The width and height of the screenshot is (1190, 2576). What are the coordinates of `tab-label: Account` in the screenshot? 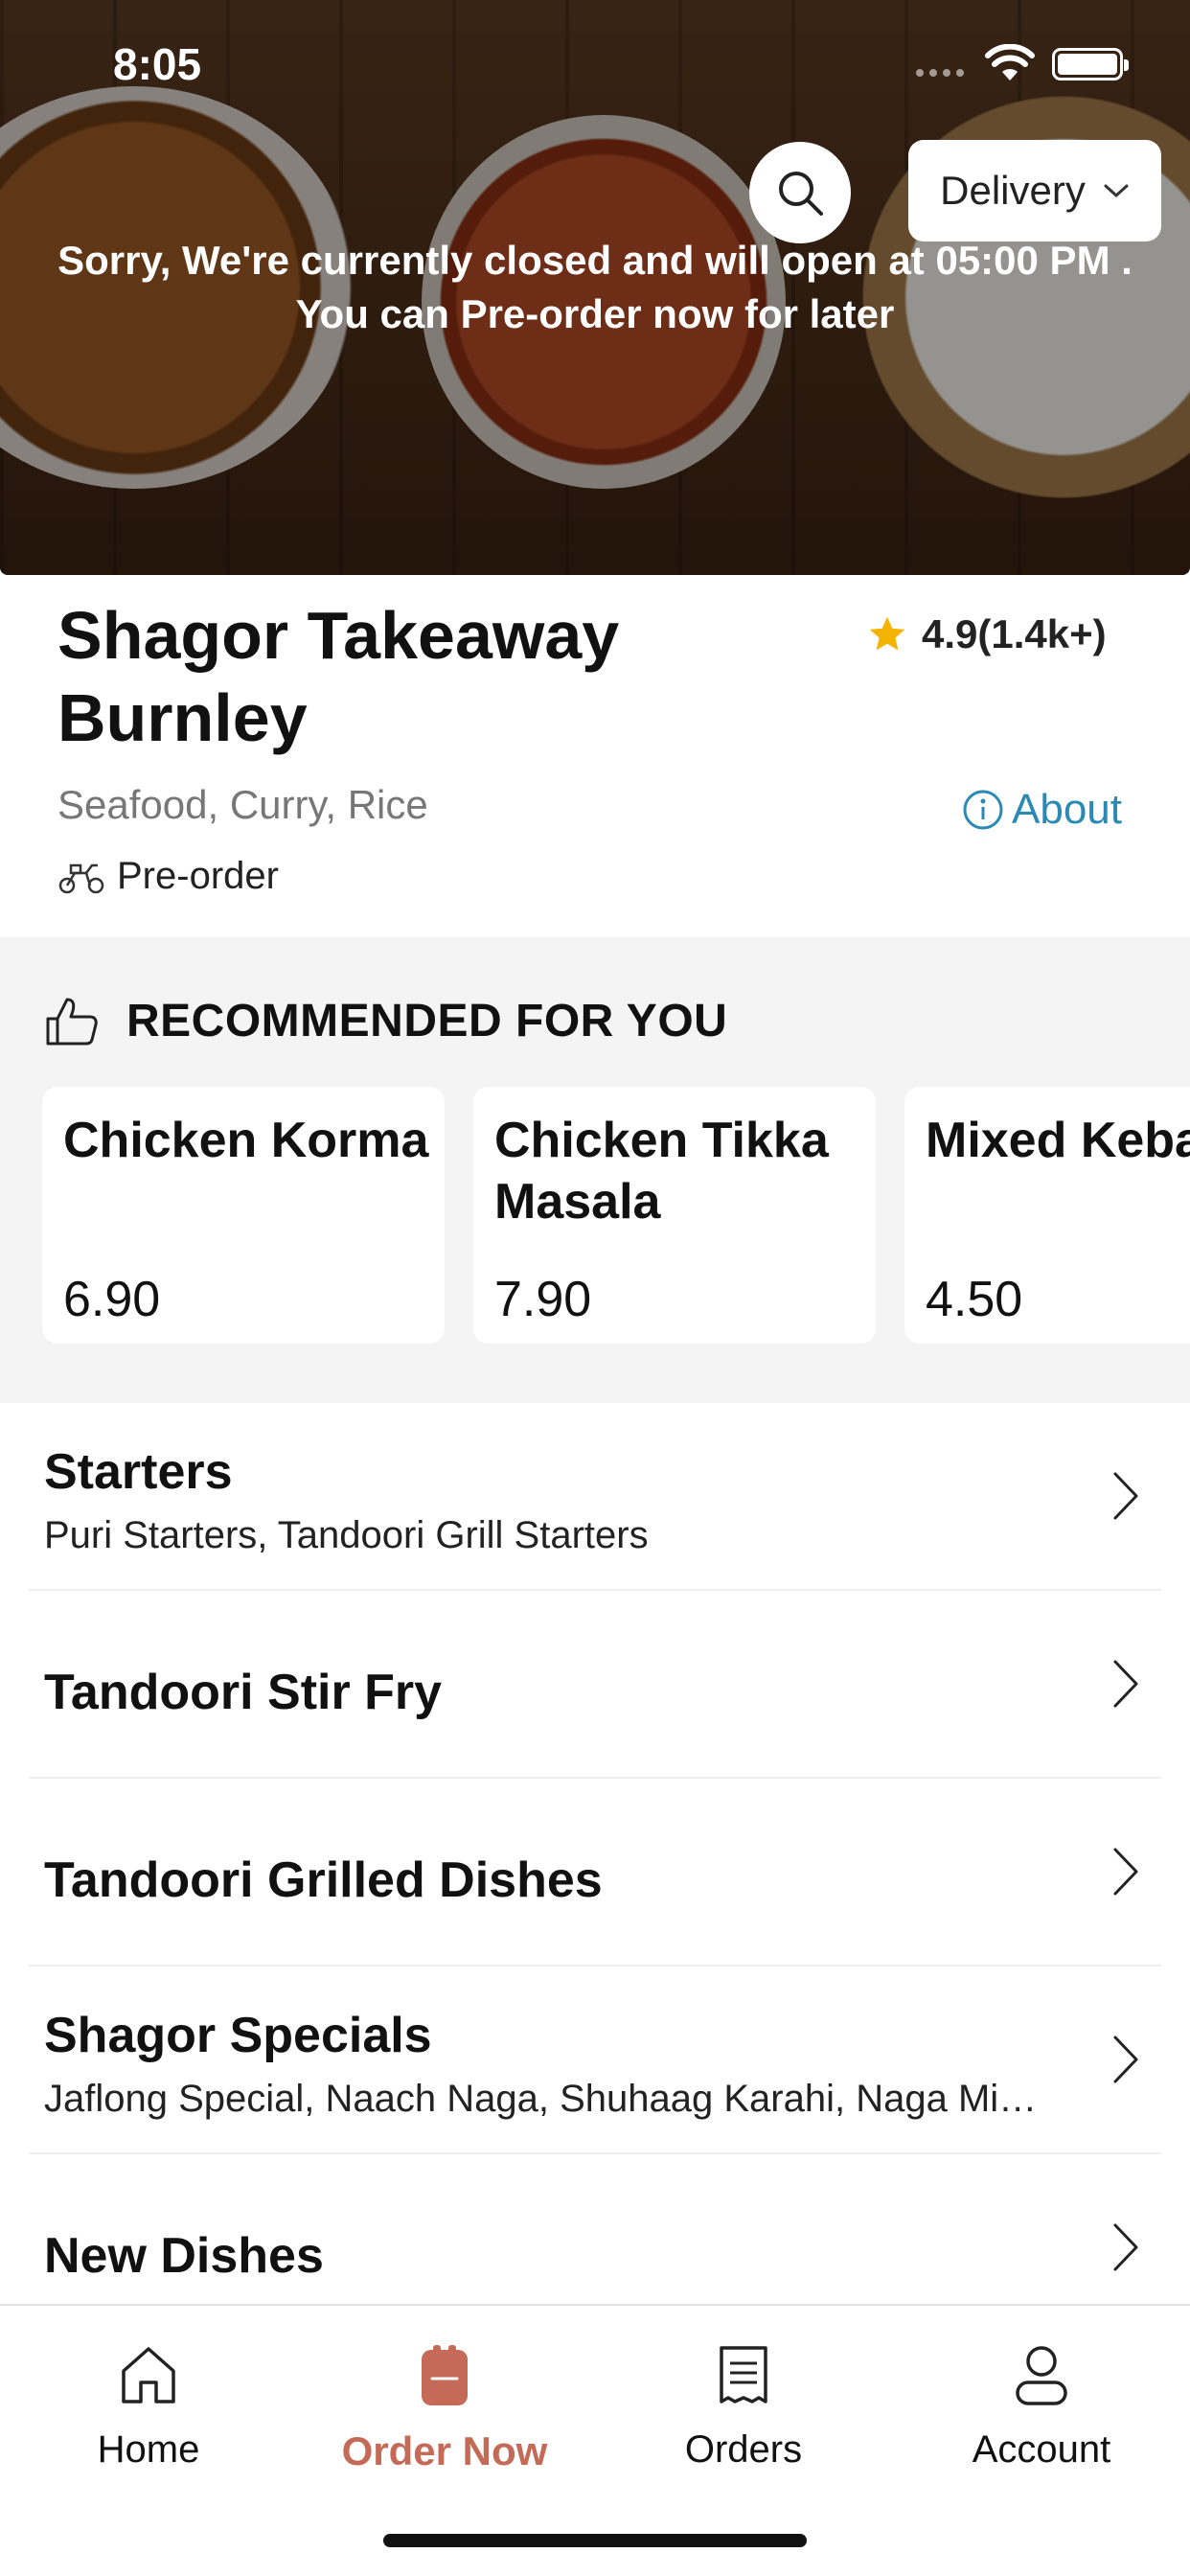 It's located at (1041, 2449).